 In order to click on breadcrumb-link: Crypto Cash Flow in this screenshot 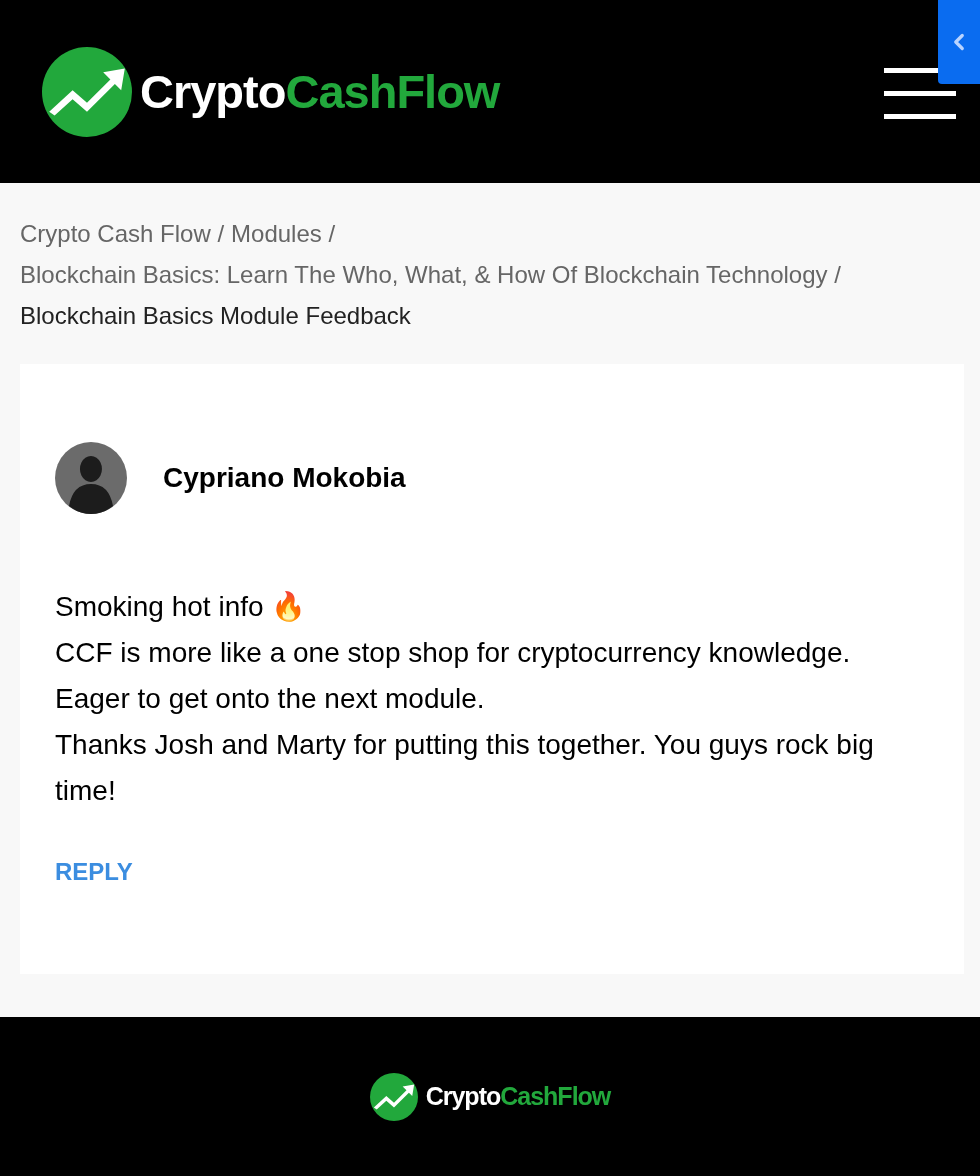, I will do `click(115, 233)`.